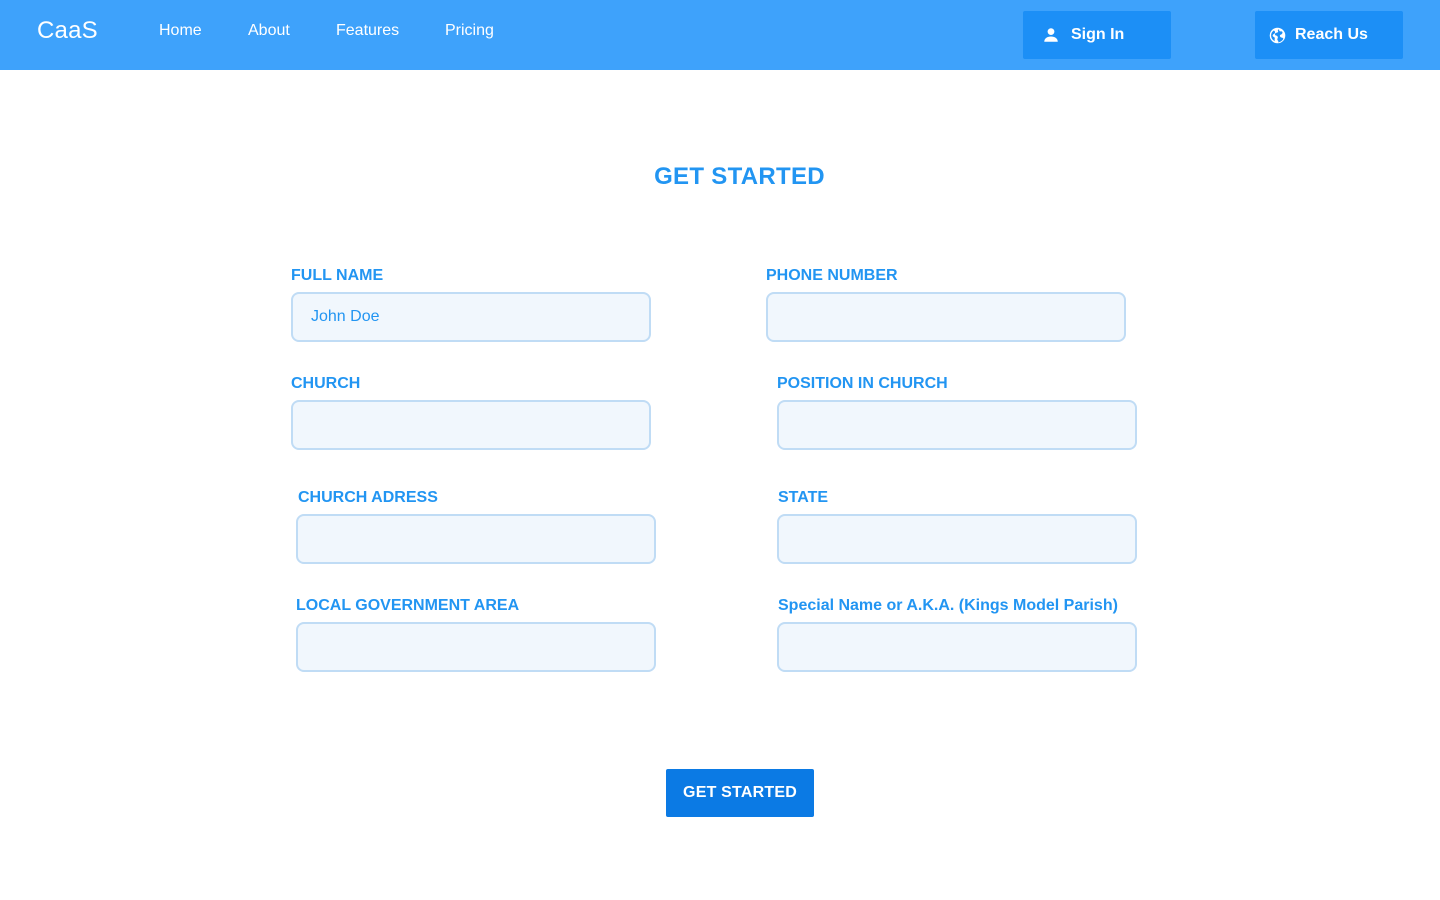  I want to click on church-input, so click(471, 425).